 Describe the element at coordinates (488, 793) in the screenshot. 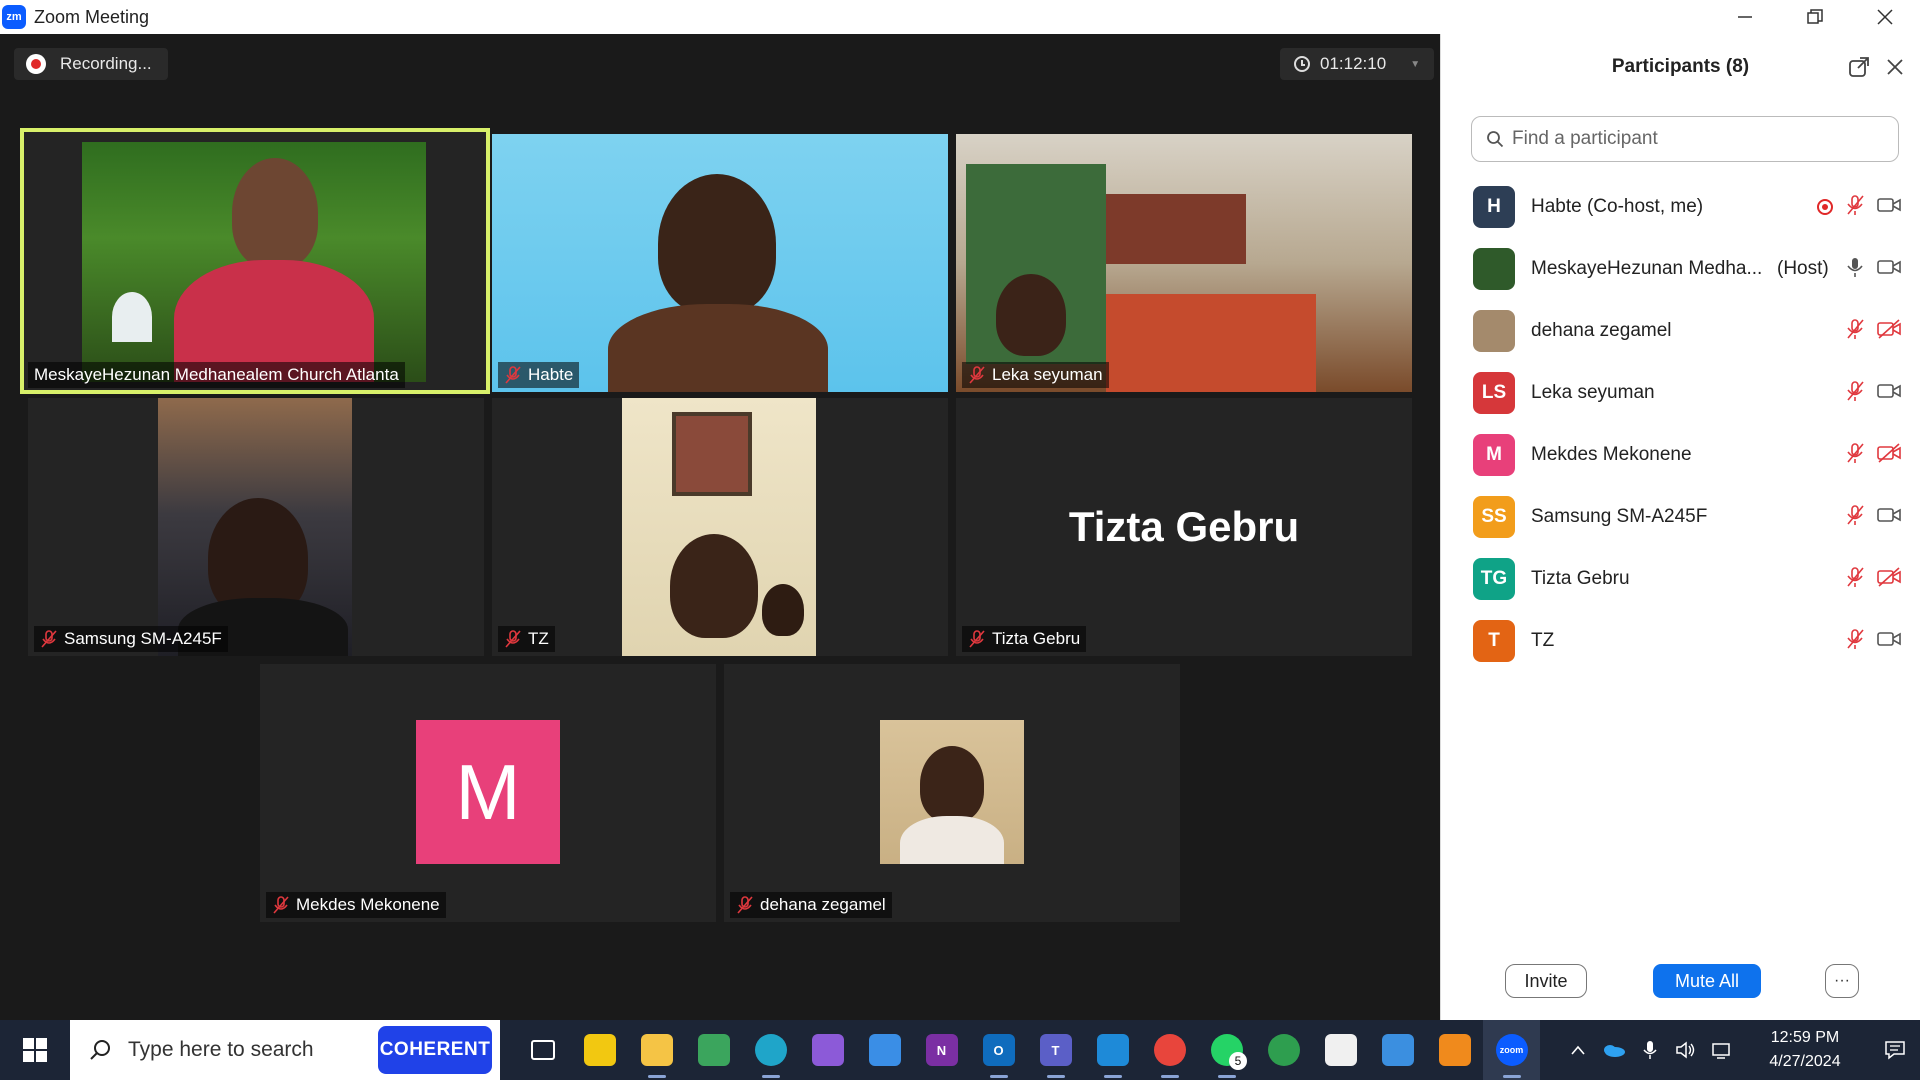

I see `video-tile-mekdes: M Mekdes Mekonene` at that location.